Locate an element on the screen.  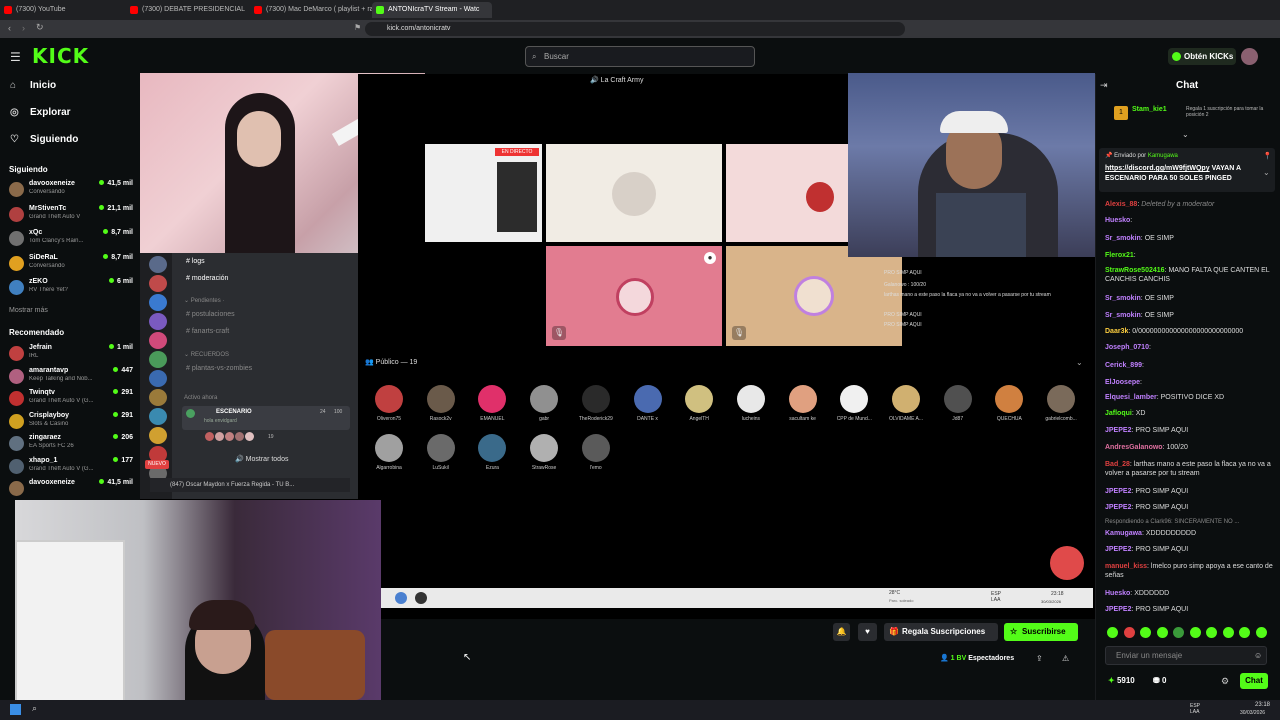
audience-member: AngelTH is located at coordinates (700, 407).